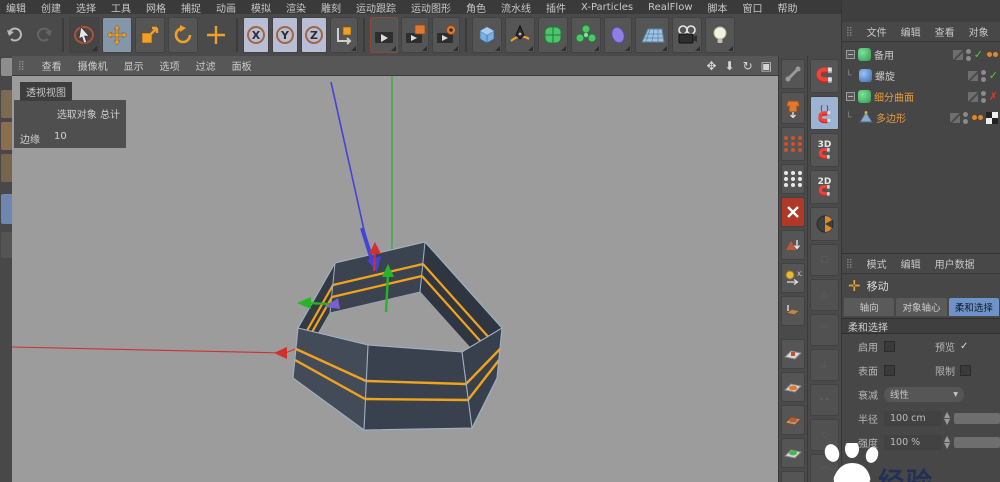  What do you see at coordinates (824, 76) in the screenshot?
I see `enable-snap-tile: 🧲` at bounding box center [824, 76].